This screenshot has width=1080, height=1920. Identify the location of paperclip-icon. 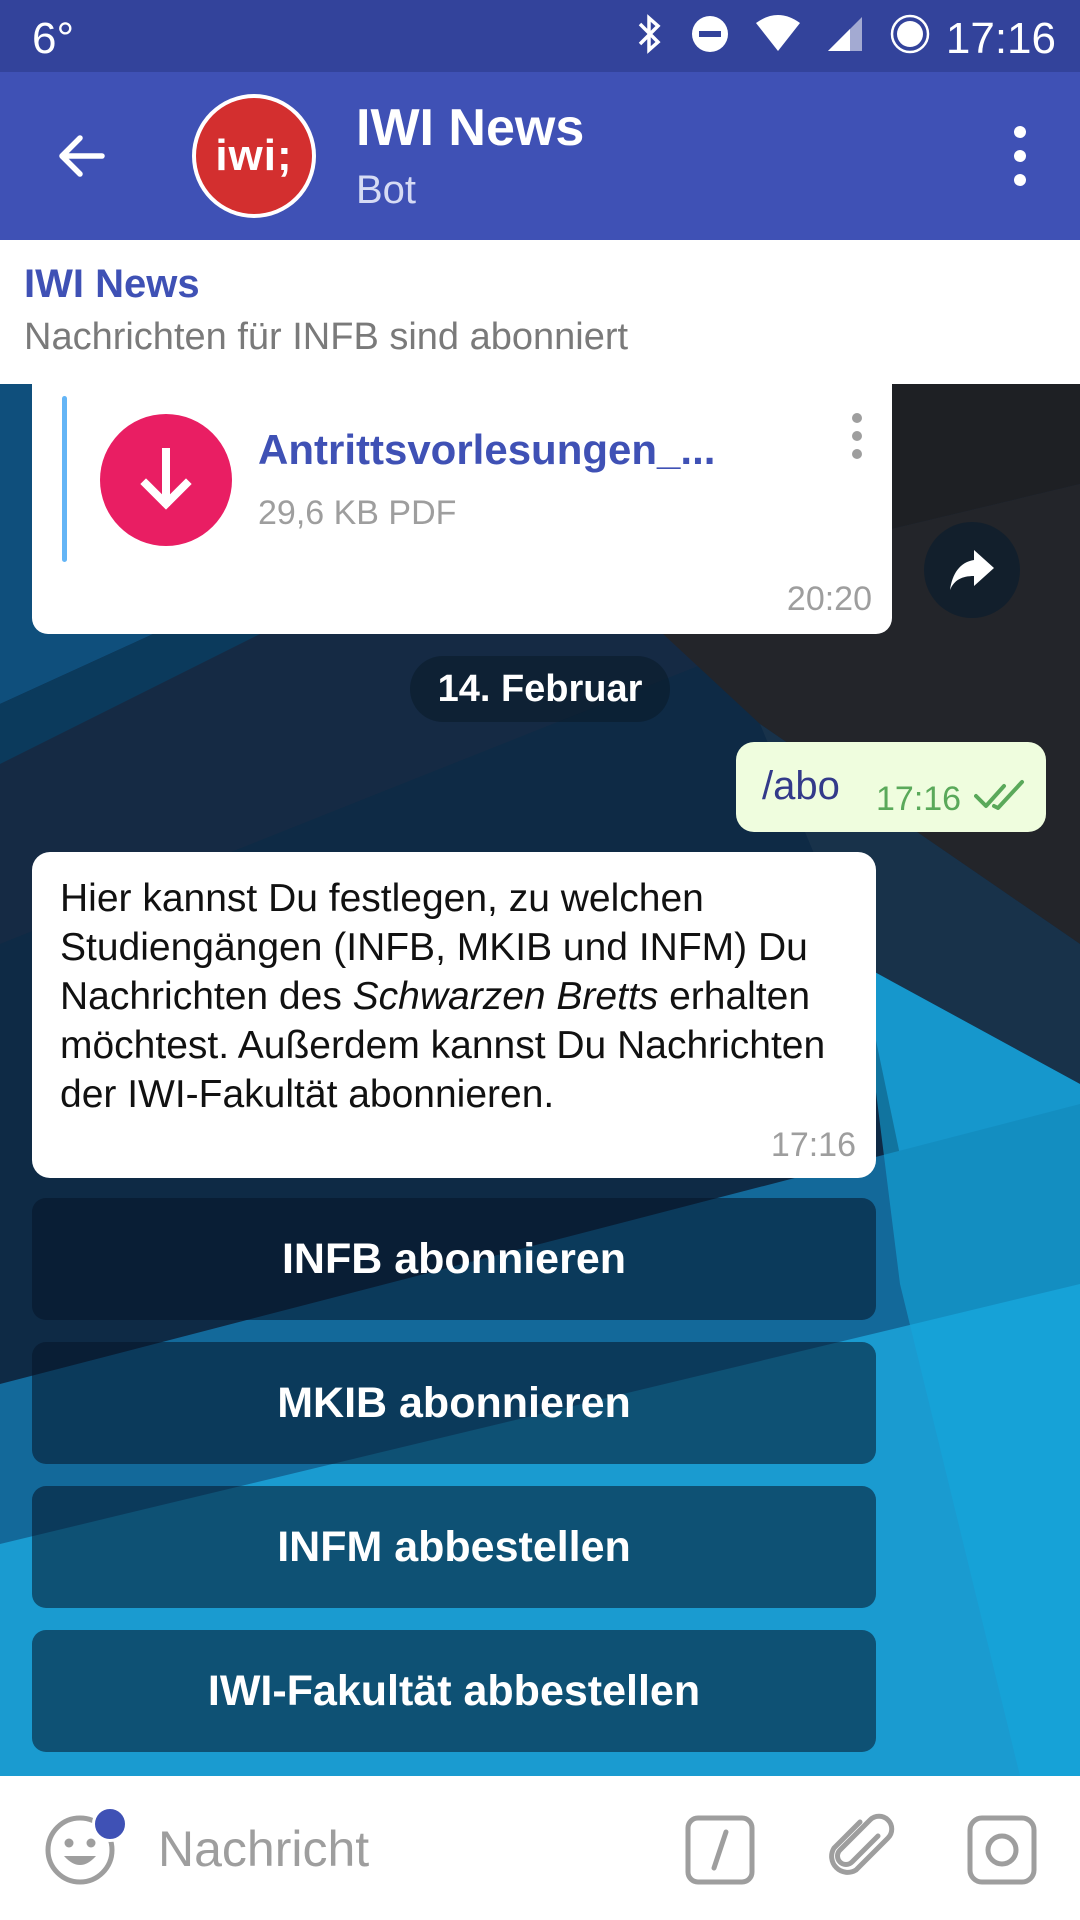
(862, 1844).